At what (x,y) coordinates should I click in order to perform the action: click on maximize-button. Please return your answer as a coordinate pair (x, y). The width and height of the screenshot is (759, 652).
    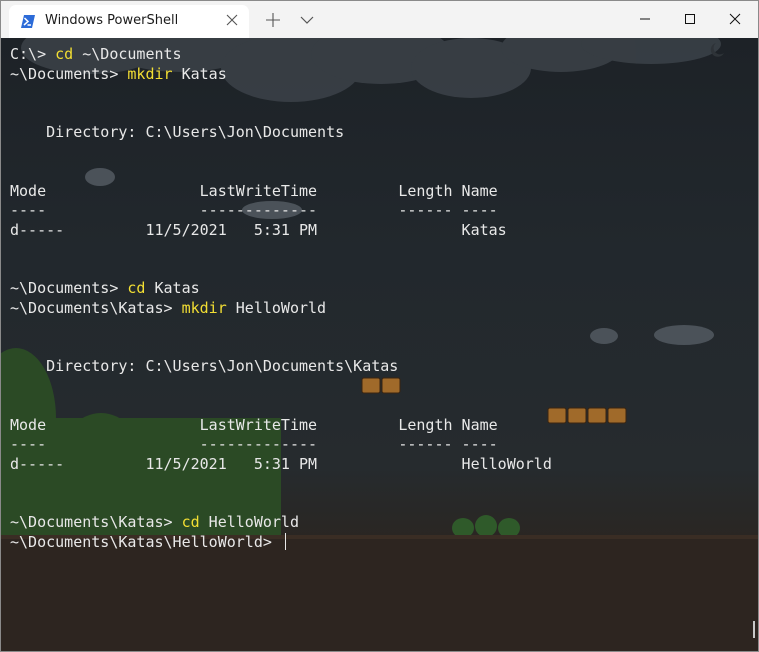
    Looking at the image, I should click on (690, 19).